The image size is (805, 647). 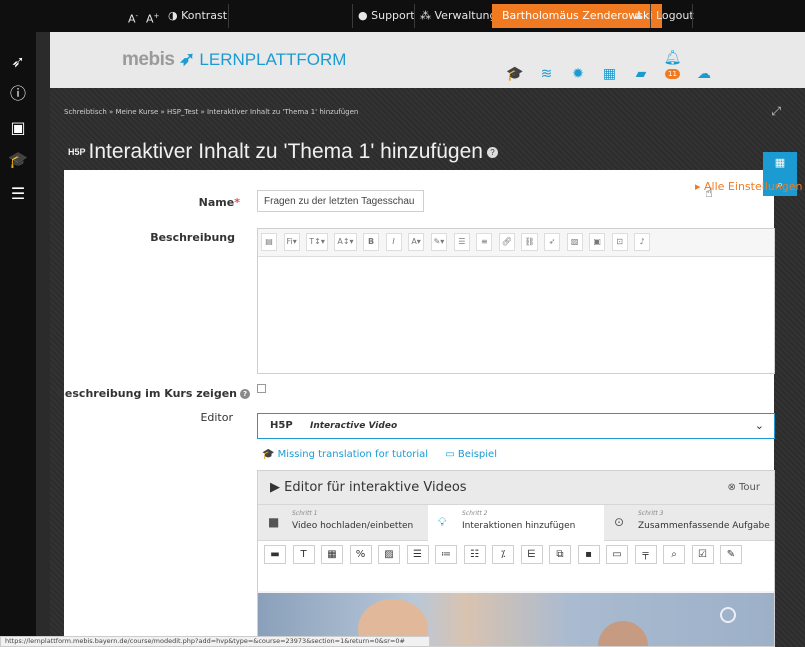 I want to click on show-description-label: Beschreibung im Kurs zeigen?, so click(x=153, y=393).